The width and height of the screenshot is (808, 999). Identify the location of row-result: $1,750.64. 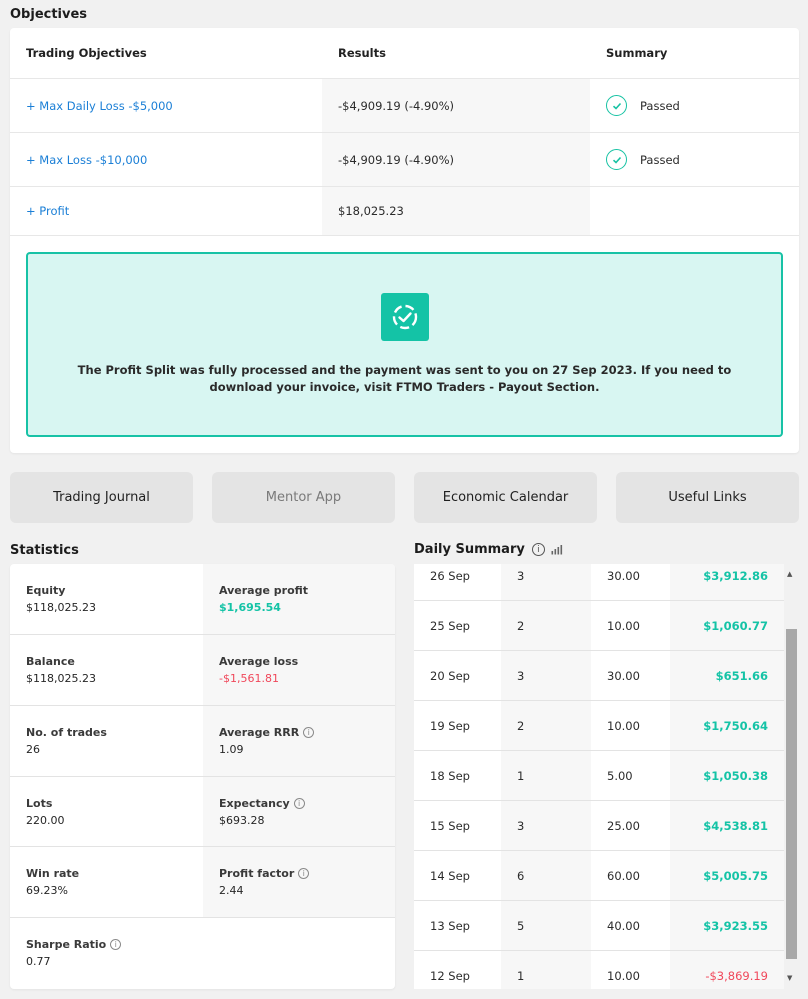
(735, 725).